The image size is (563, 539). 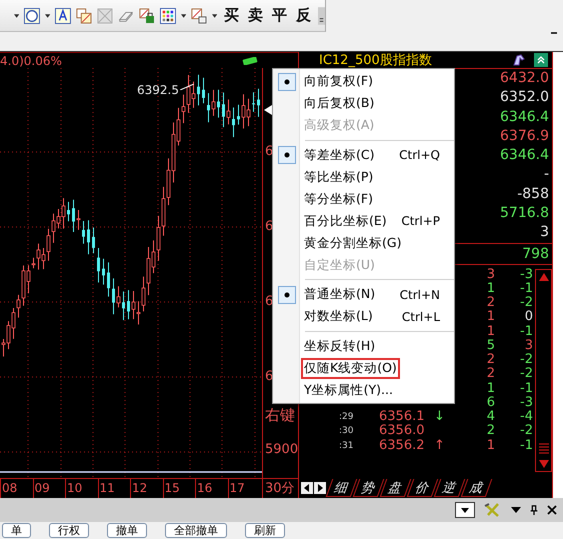 What do you see at coordinates (363, 199) in the screenshot?
I see `menu-item: 等分坐标(F)` at bounding box center [363, 199].